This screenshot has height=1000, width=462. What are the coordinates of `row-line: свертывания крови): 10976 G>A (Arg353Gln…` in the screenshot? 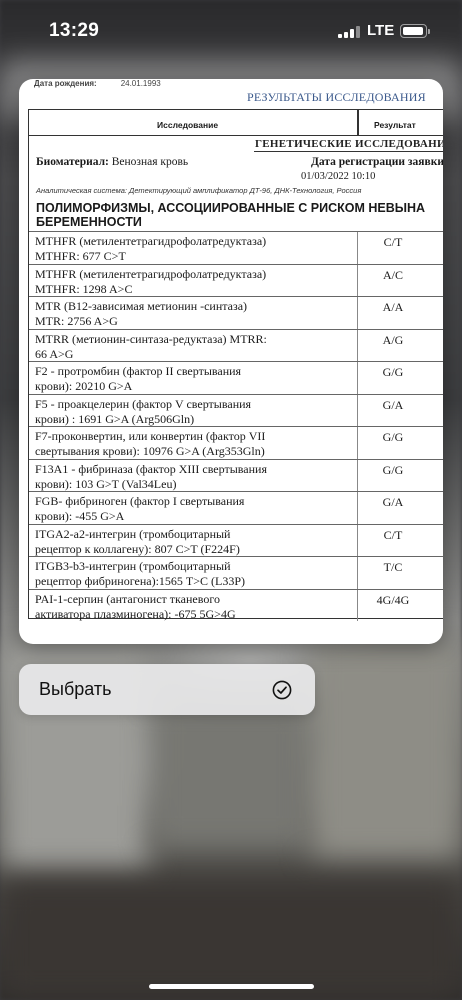 It's located at (150, 451).